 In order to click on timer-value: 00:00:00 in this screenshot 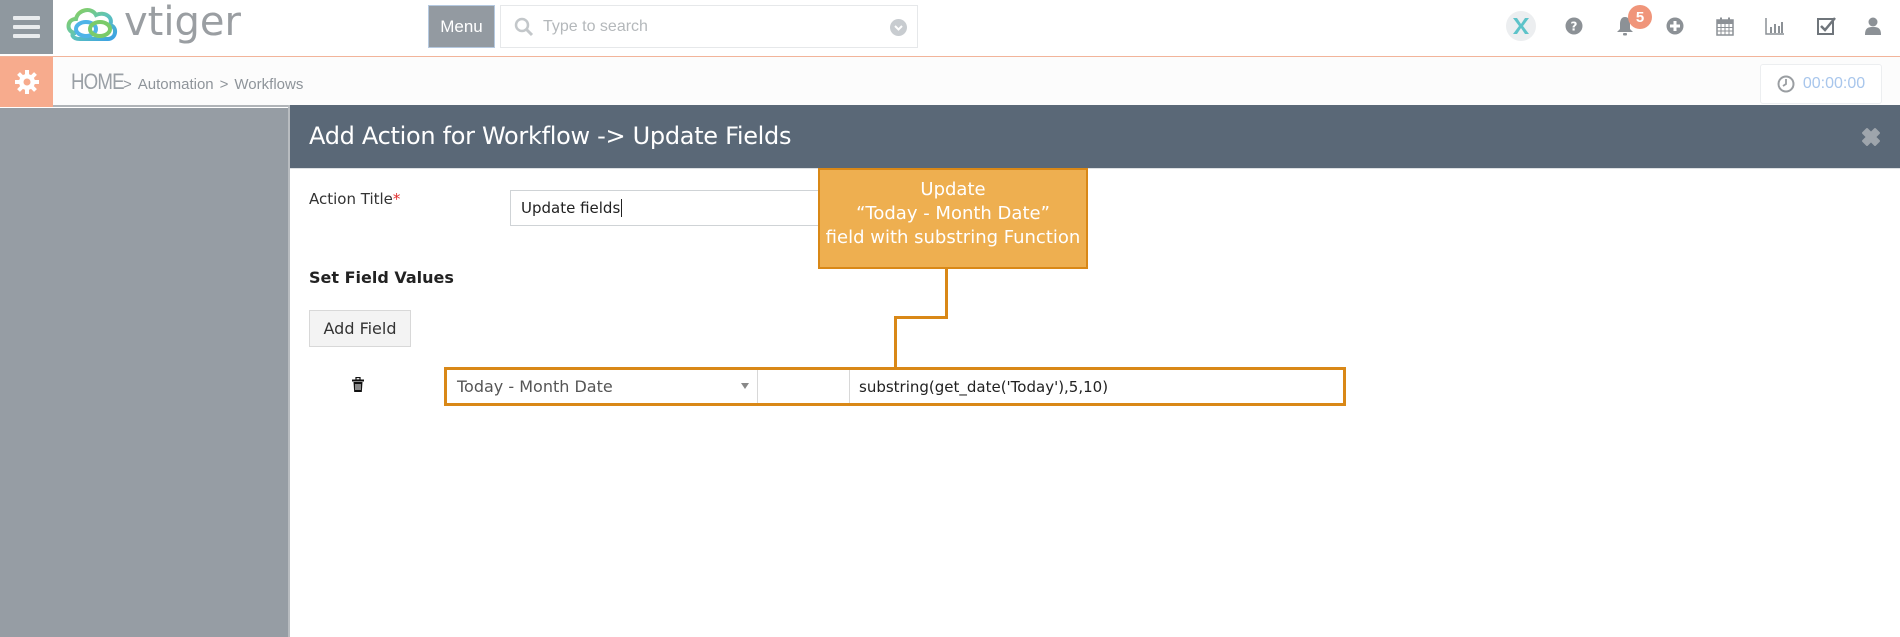, I will do `click(1834, 83)`.